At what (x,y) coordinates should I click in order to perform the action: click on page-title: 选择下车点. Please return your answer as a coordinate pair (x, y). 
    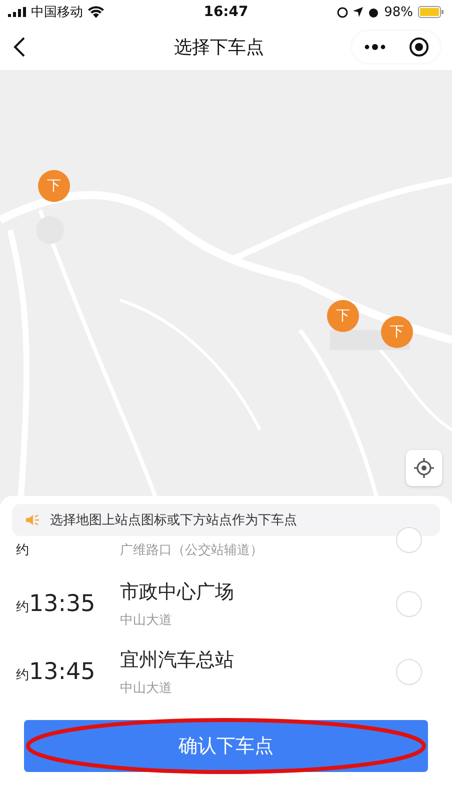
    Looking at the image, I should click on (219, 47).